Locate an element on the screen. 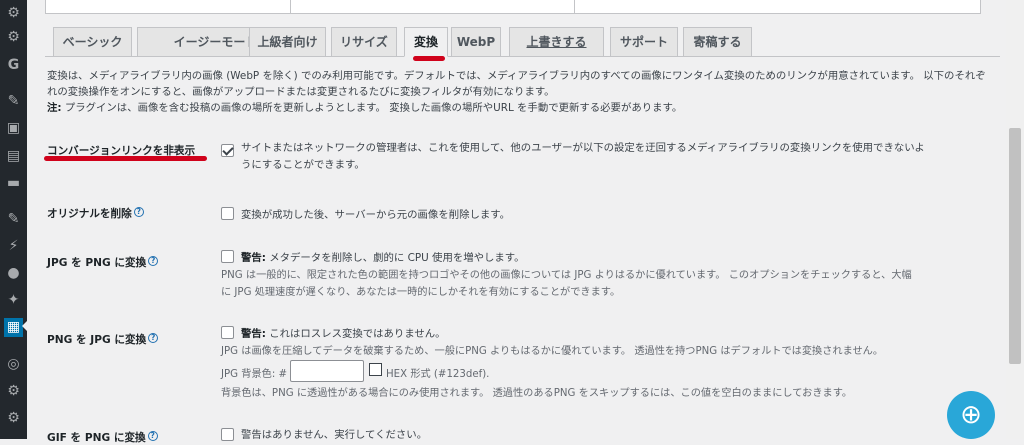 Image resolution: width=1024 pixels, height=445 pixels. hide-links-text-line2: うにすることができます。 is located at coordinates (303, 165).